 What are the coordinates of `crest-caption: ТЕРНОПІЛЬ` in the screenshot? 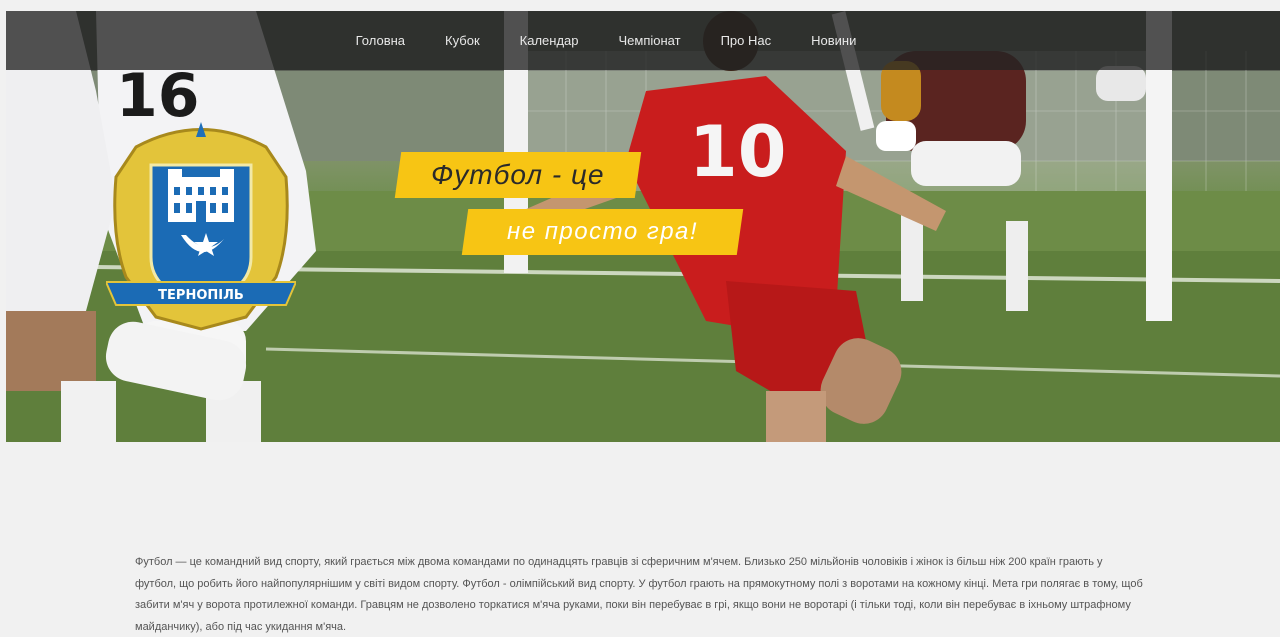 It's located at (201, 295).